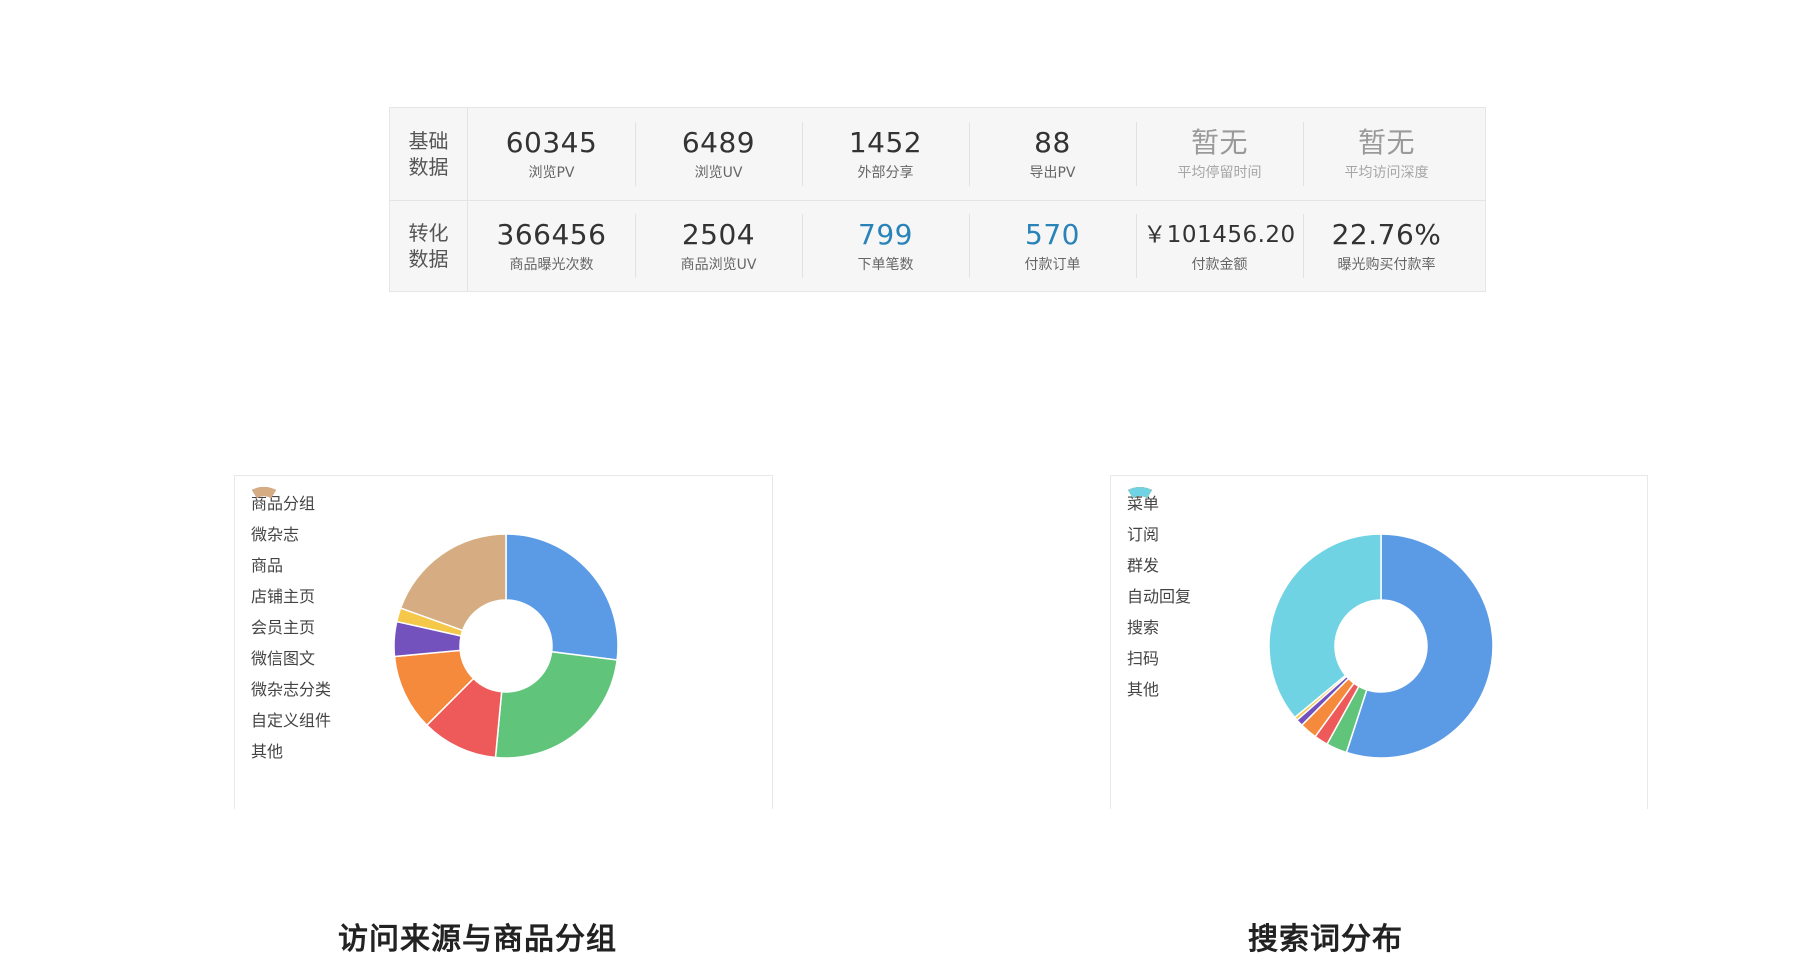  What do you see at coordinates (551, 234) in the screenshot?
I see `stat-value: 366456` at bounding box center [551, 234].